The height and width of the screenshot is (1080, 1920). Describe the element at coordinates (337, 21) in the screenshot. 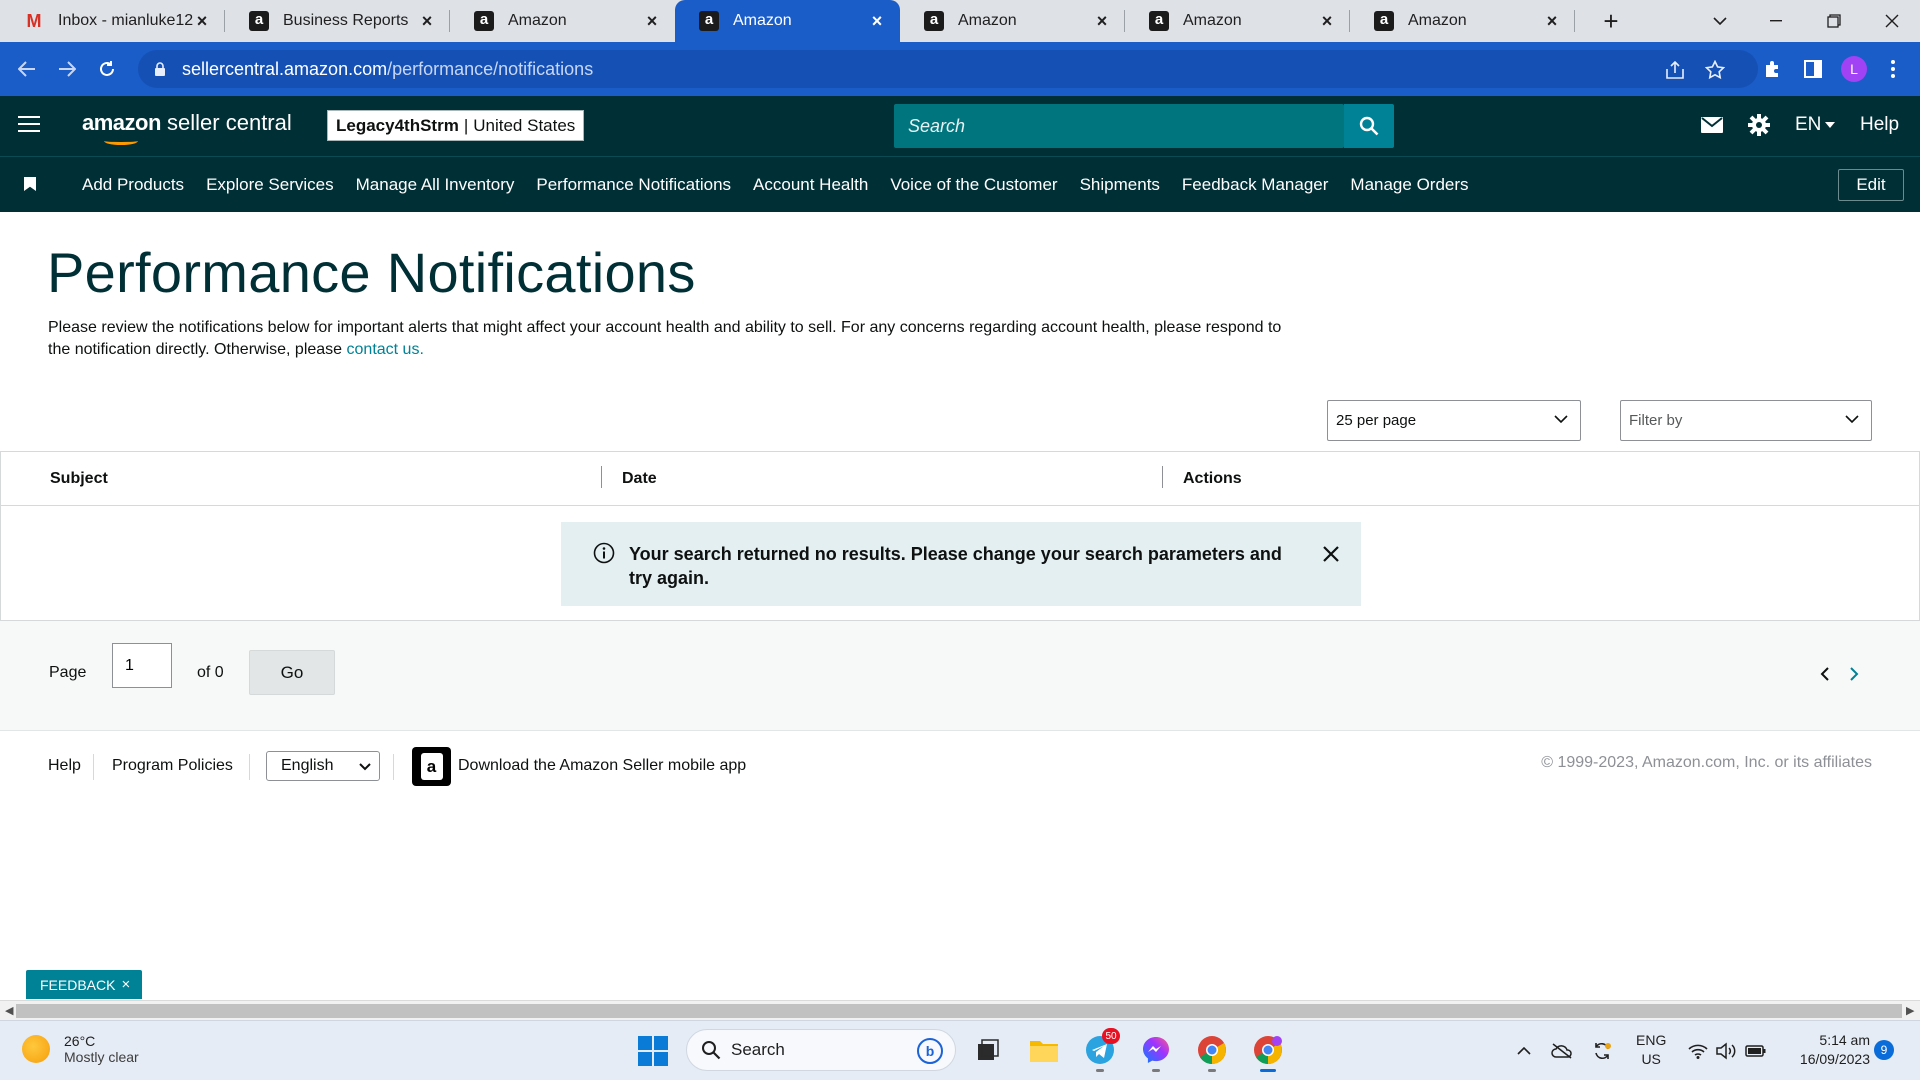

I see `tab-business-reports: a Business Reports ×` at that location.